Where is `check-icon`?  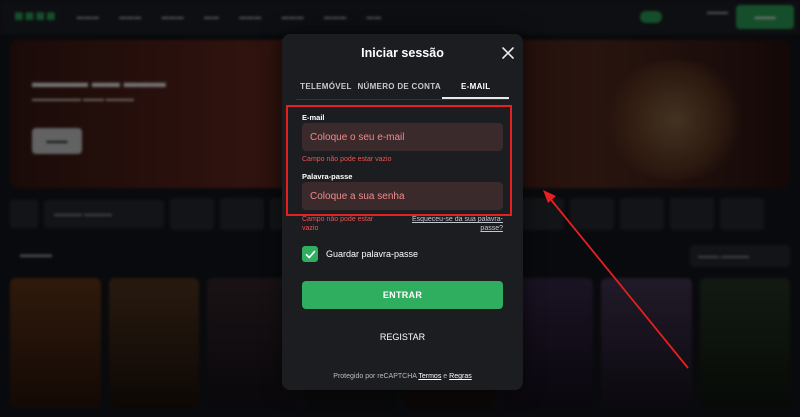
check-icon is located at coordinates (310, 254).